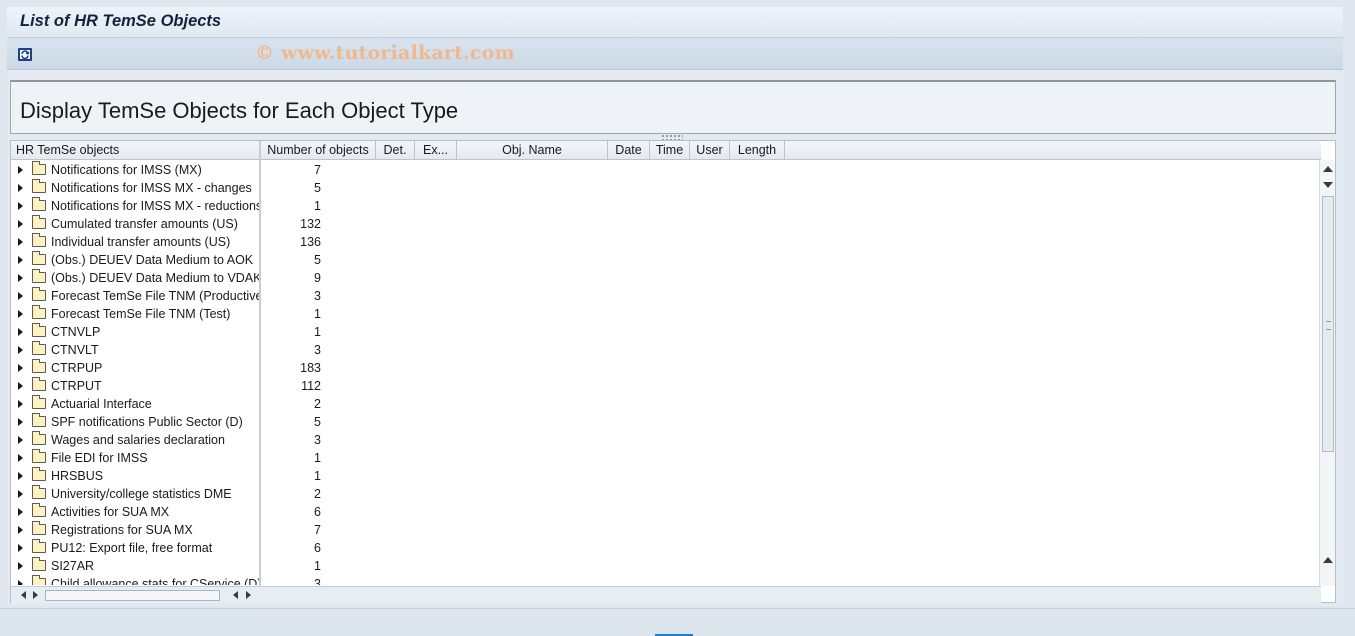 This screenshot has height=636, width=1355. Describe the element at coordinates (121, 21) in the screenshot. I see `window-title: List of HR TemSe Objects` at that location.